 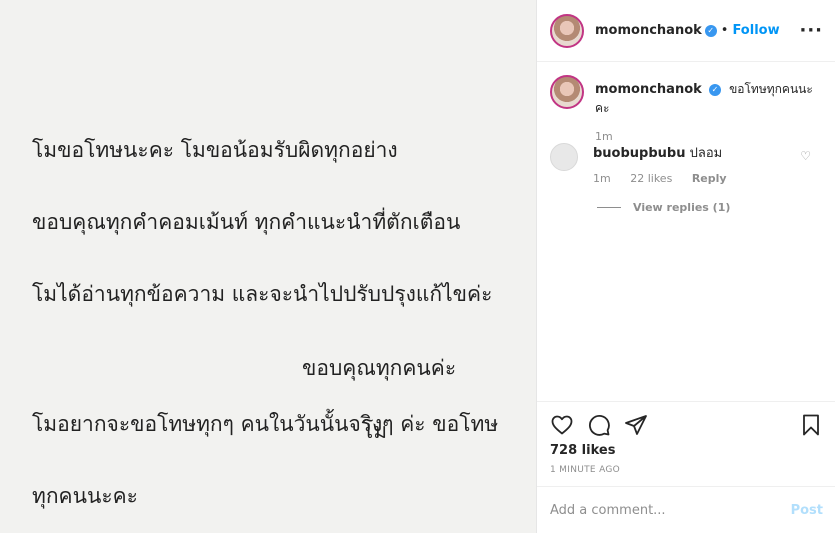 I want to click on caption-avatar, so click(x=567, y=92).